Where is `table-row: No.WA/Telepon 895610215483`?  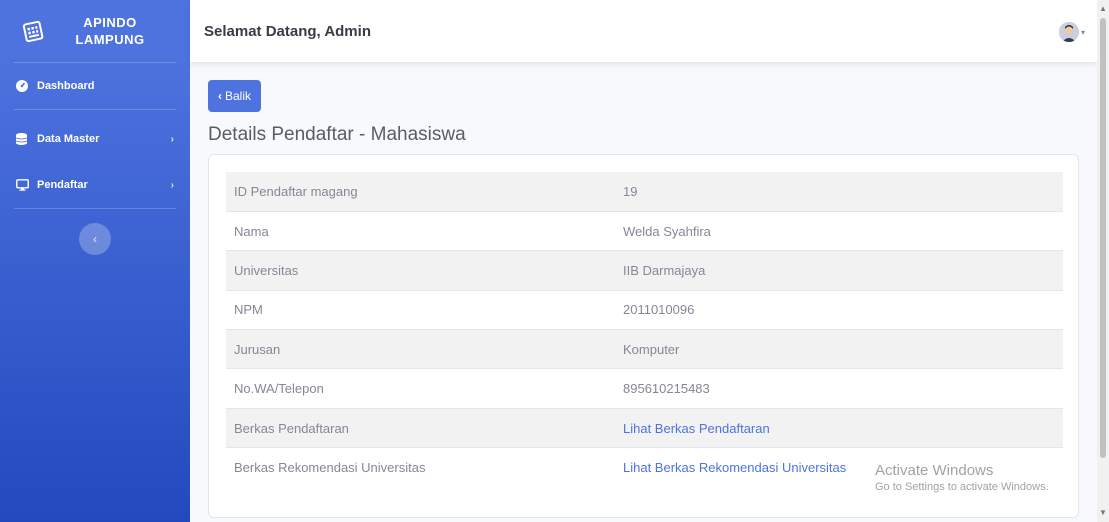
table-row: No.WA/Telepon 895610215483 is located at coordinates (644, 388).